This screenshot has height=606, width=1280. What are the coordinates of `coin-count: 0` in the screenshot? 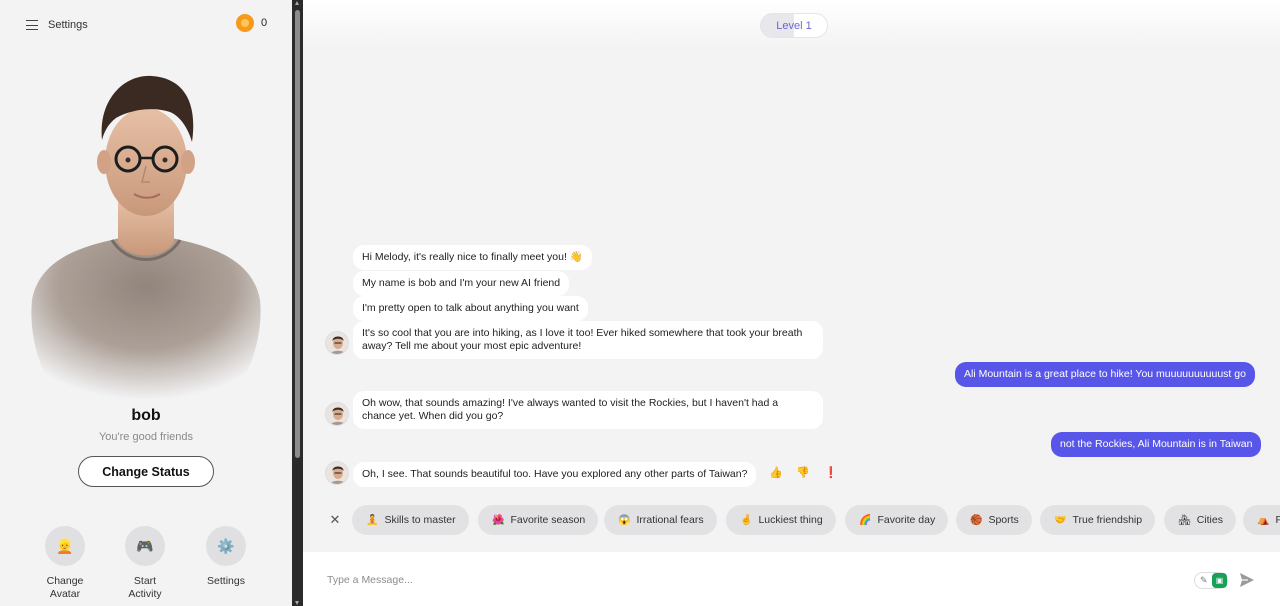 It's located at (264, 23).